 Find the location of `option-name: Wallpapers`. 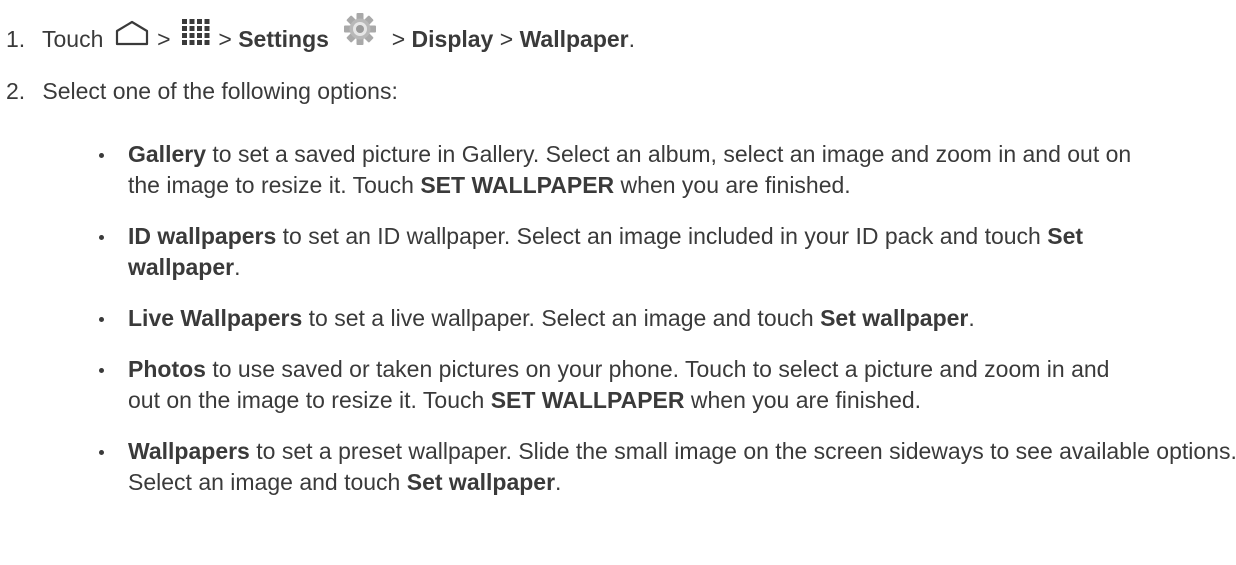

option-name: Wallpapers is located at coordinates (189, 451).